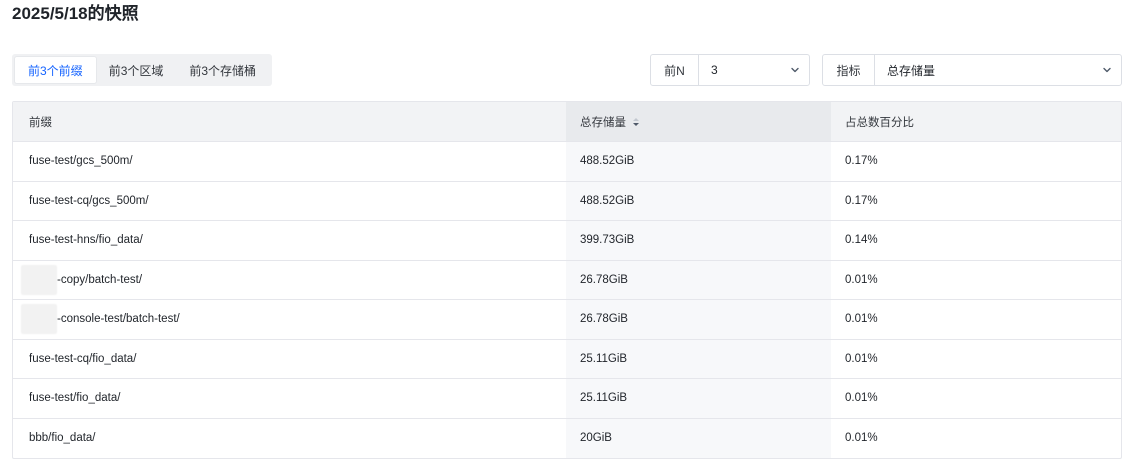 The width and height of the screenshot is (1137, 476). What do you see at coordinates (118, 319) in the screenshot?
I see `prefix-text: -console-test/batch-test/` at bounding box center [118, 319].